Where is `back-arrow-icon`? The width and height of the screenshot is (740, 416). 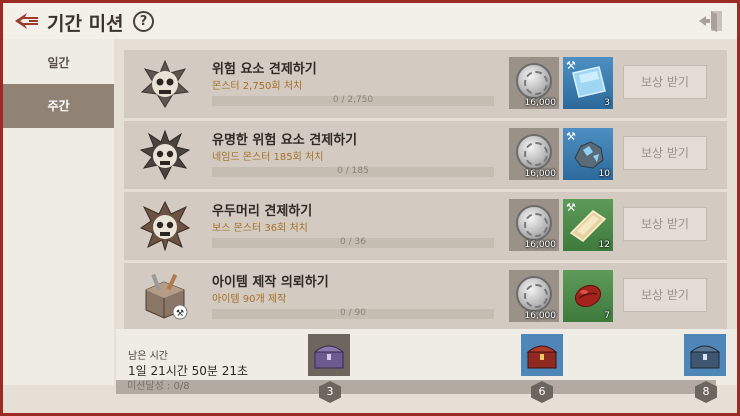 back-arrow-icon is located at coordinates (26, 21).